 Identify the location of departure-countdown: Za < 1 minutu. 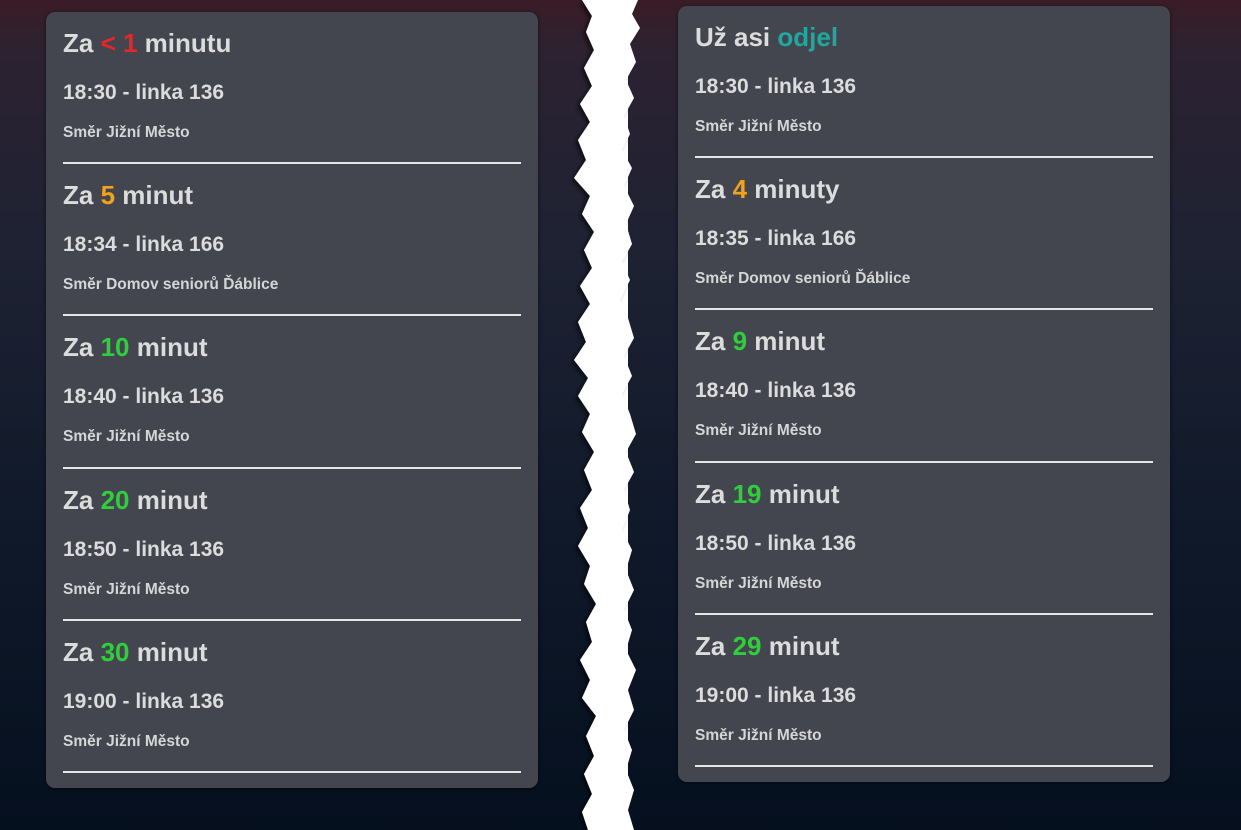
(147, 43).